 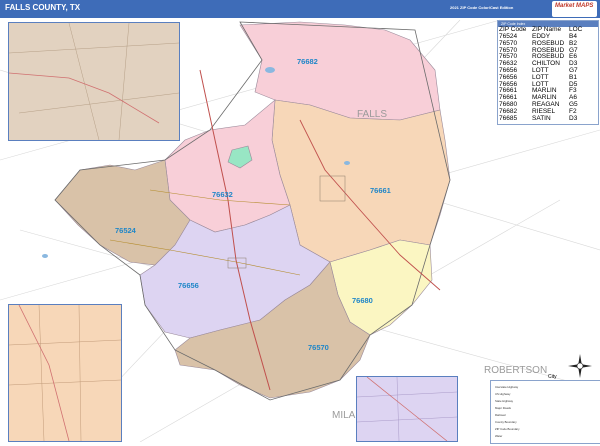 I want to click on inset-map-top-left, so click(x=94, y=81).